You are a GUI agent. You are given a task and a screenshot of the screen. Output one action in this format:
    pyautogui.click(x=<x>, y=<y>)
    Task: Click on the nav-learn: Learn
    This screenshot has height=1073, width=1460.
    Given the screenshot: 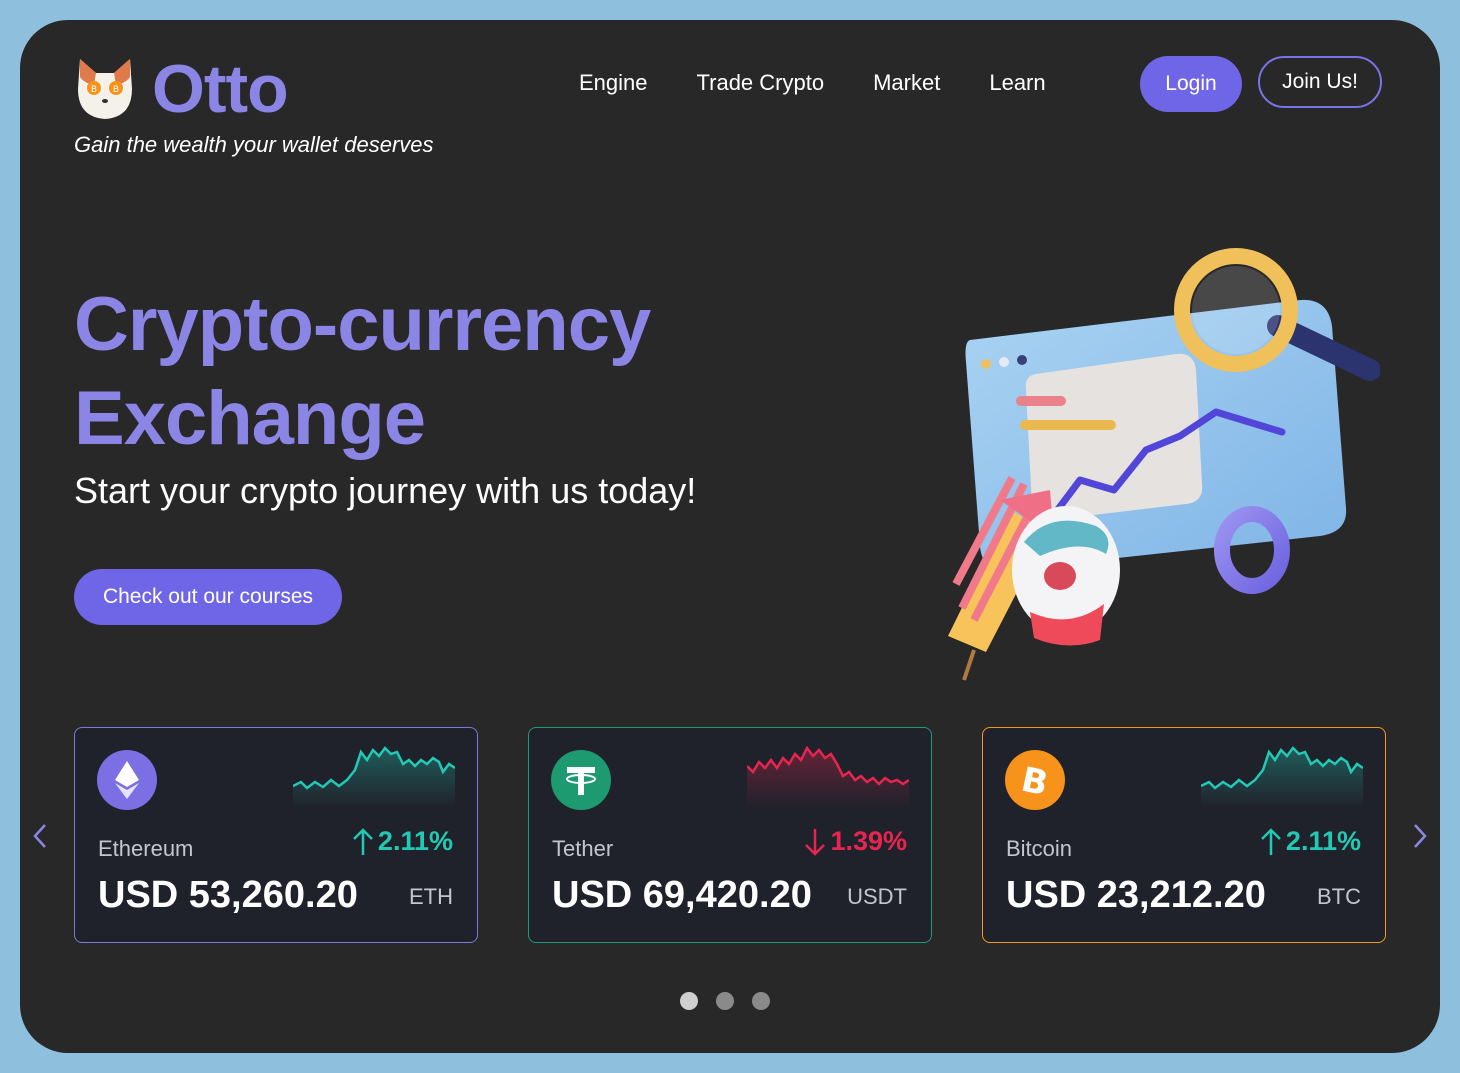 What is the action you would take?
    pyautogui.click(x=1017, y=83)
    